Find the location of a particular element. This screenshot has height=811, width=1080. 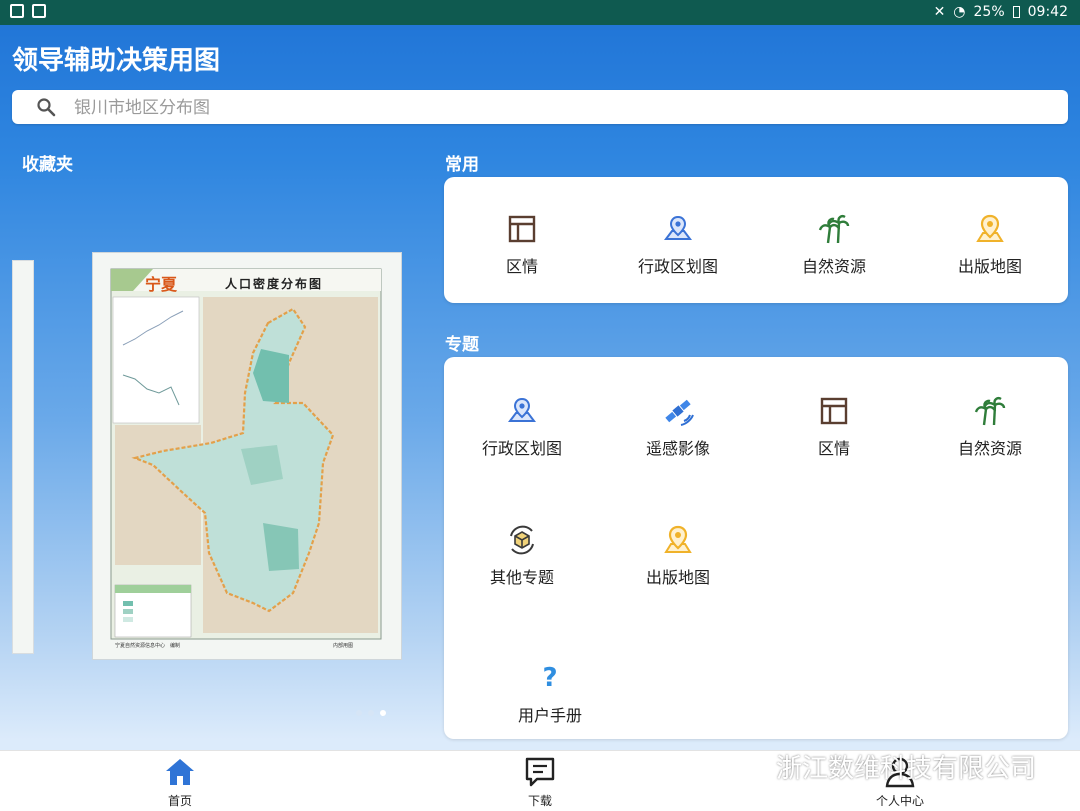

question-icon: ? is located at coordinates (550, 678).